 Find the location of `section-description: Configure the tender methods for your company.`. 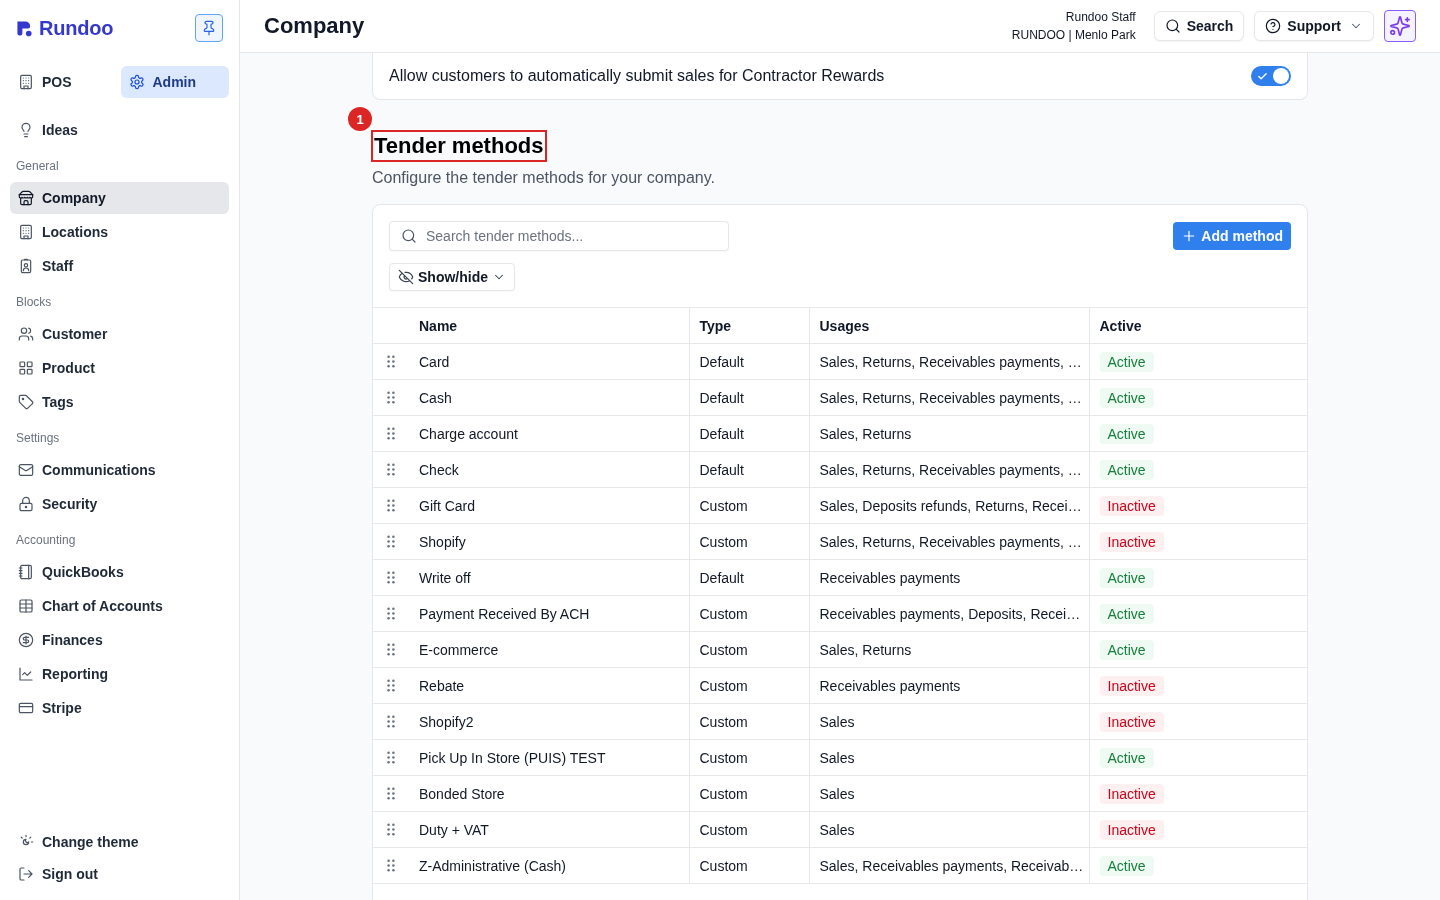

section-description: Configure the tender methods for your company. is located at coordinates (544, 178).